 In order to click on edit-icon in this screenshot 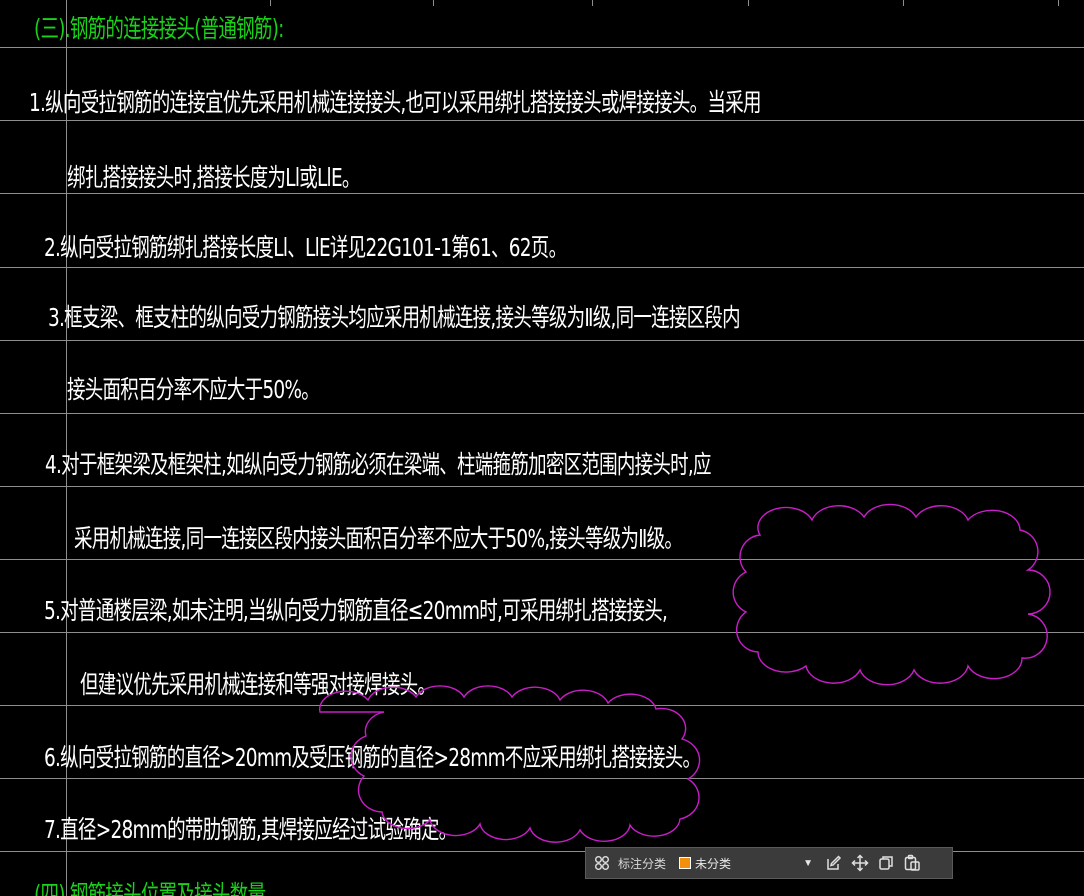, I will do `click(834, 863)`.